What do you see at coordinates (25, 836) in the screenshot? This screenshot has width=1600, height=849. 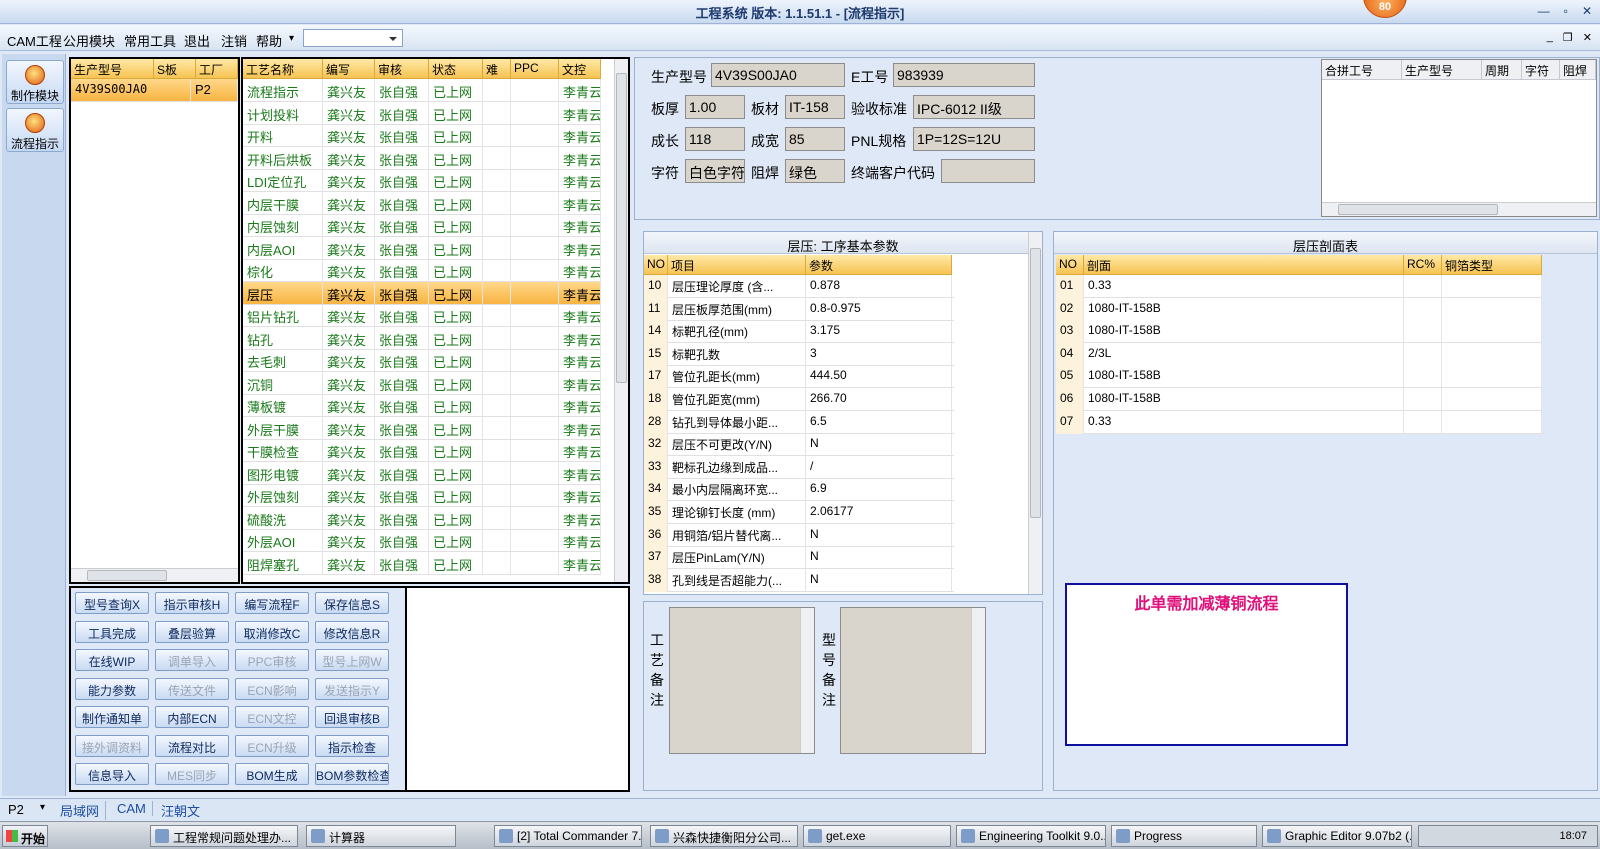 I see `start-button: 开始` at bounding box center [25, 836].